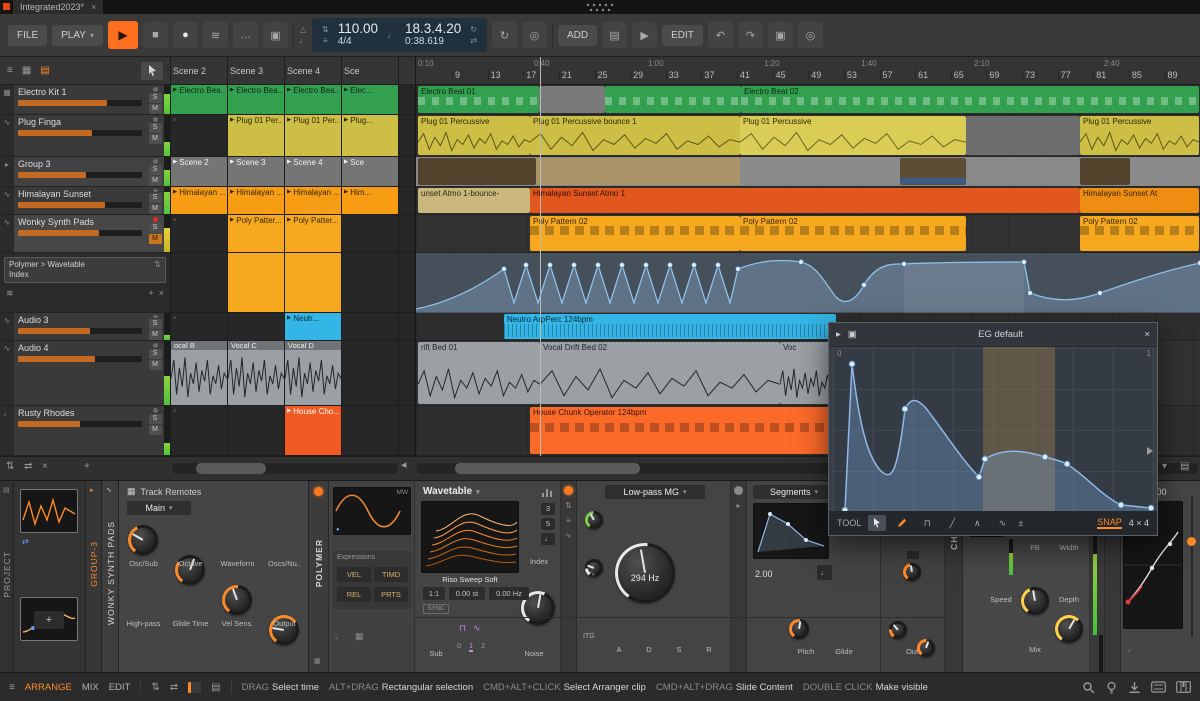 This screenshot has width=1200, height=701. I want to click on clip-slot-empty: ■, so click(199, 430).